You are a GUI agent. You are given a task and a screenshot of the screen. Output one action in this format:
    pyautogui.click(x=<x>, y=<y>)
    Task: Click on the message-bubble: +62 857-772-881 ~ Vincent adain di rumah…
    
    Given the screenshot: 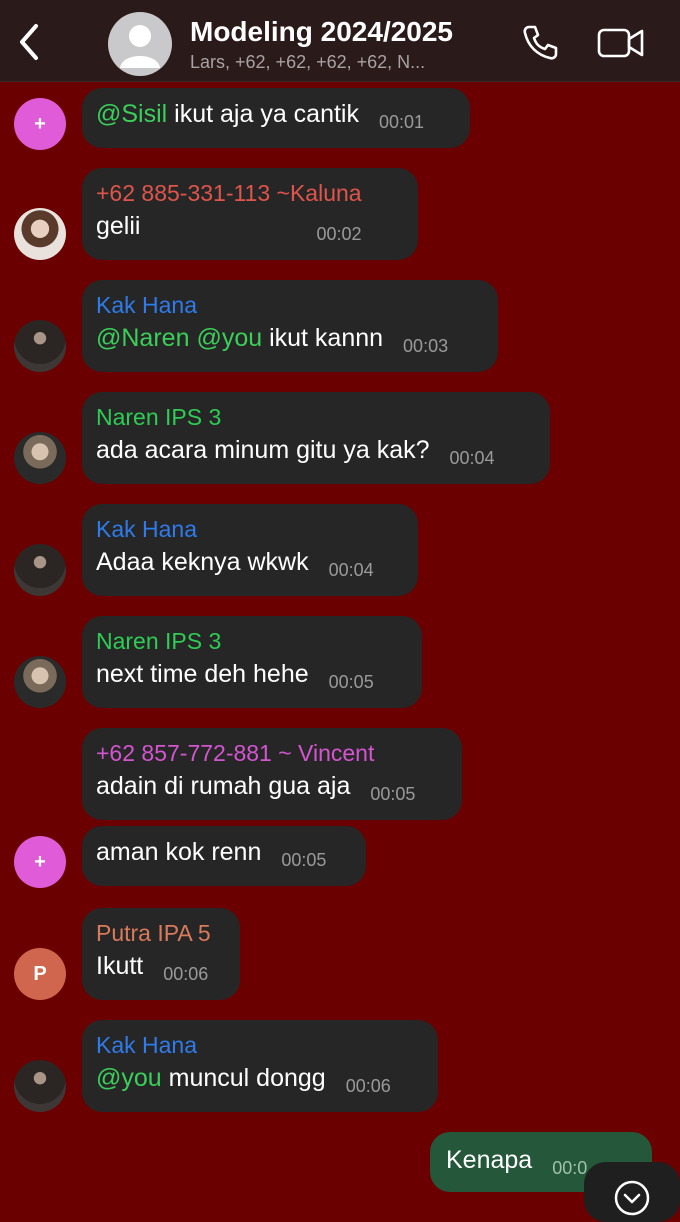 What is the action you would take?
    pyautogui.click(x=272, y=774)
    